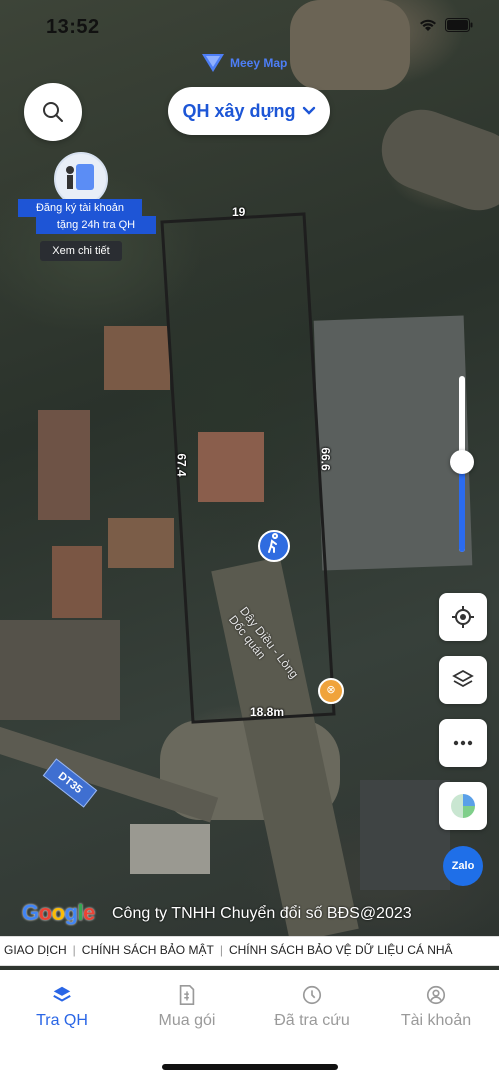 Image resolution: width=499 pixels, height=1080 pixels. I want to click on layers-stack-icon, so click(62, 994).